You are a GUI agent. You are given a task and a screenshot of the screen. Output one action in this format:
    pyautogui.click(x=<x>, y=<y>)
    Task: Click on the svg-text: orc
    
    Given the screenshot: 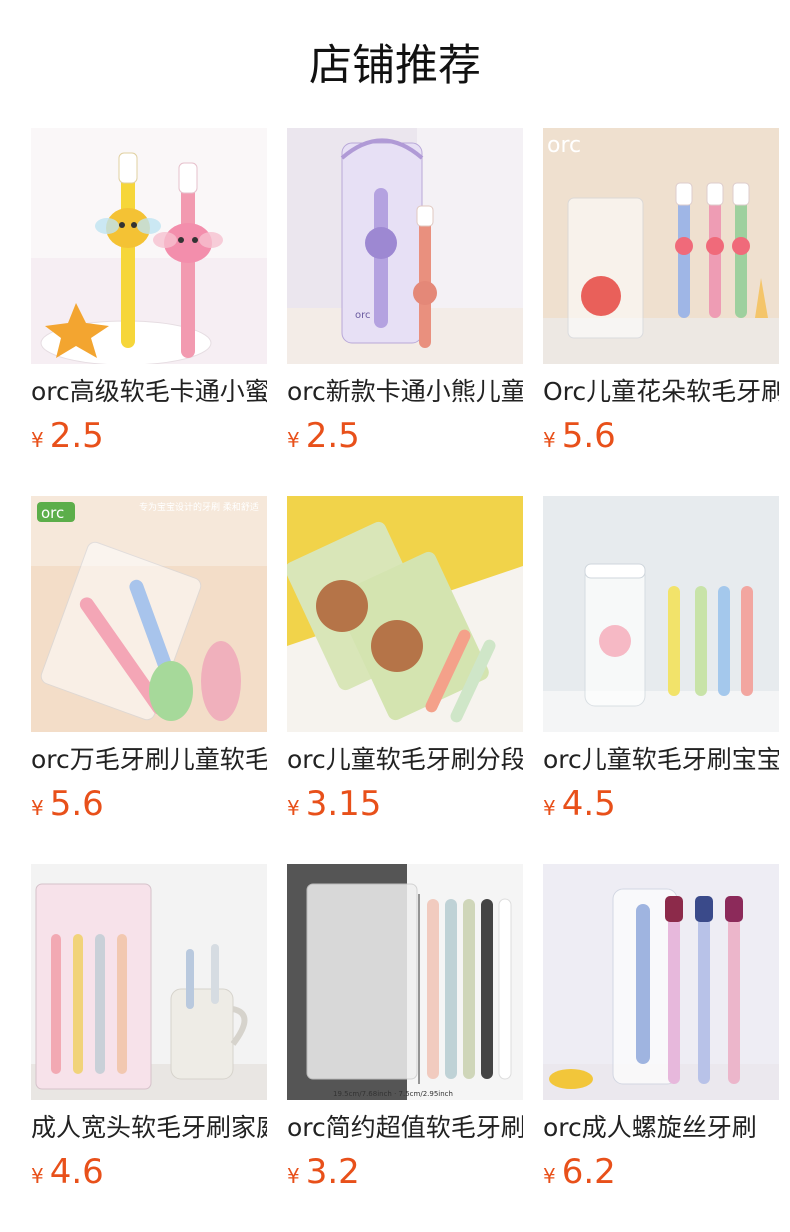 What is the action you would take?
    pyautogui.click(x=363, y=315)
    